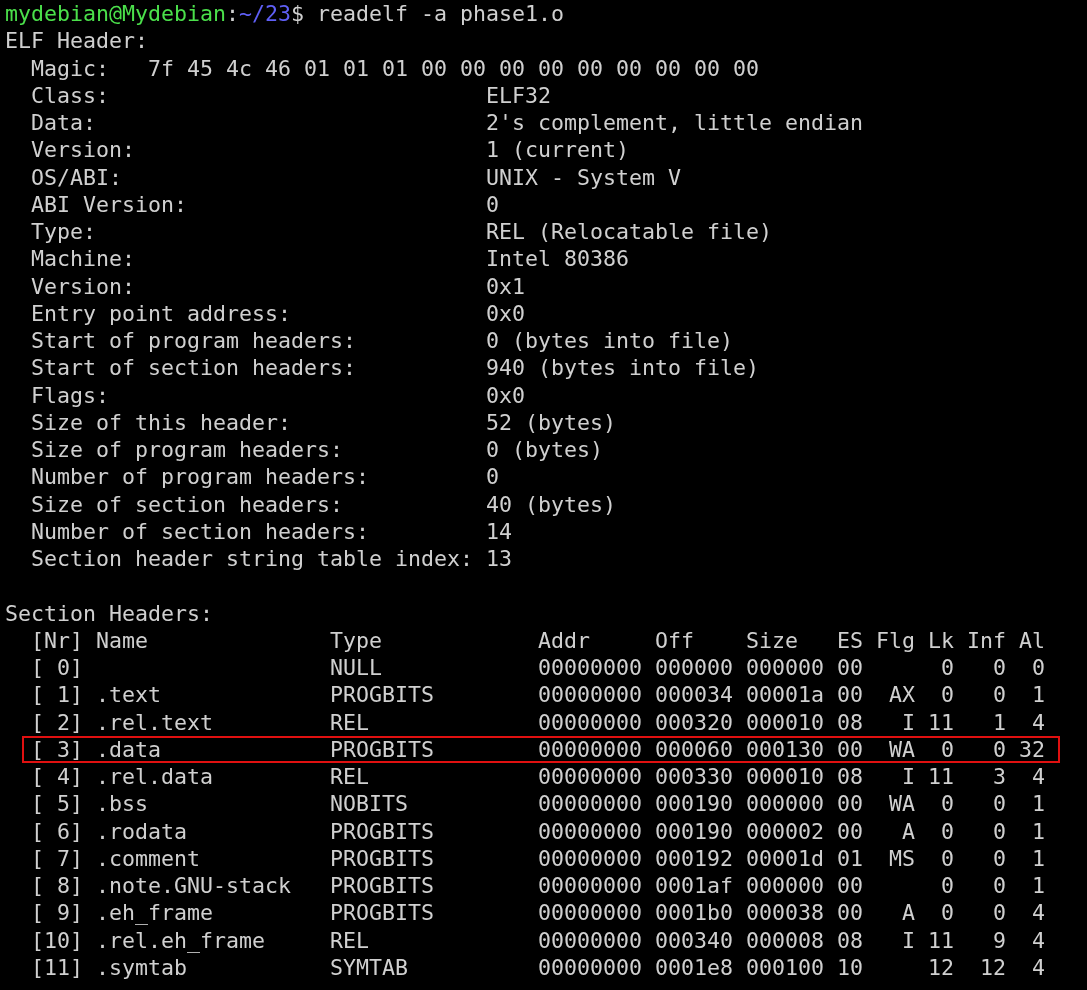  What do you see at coordinates (499, 531) in the screenshot?
I see `field-value: 14` at bounding box center [499, 531].